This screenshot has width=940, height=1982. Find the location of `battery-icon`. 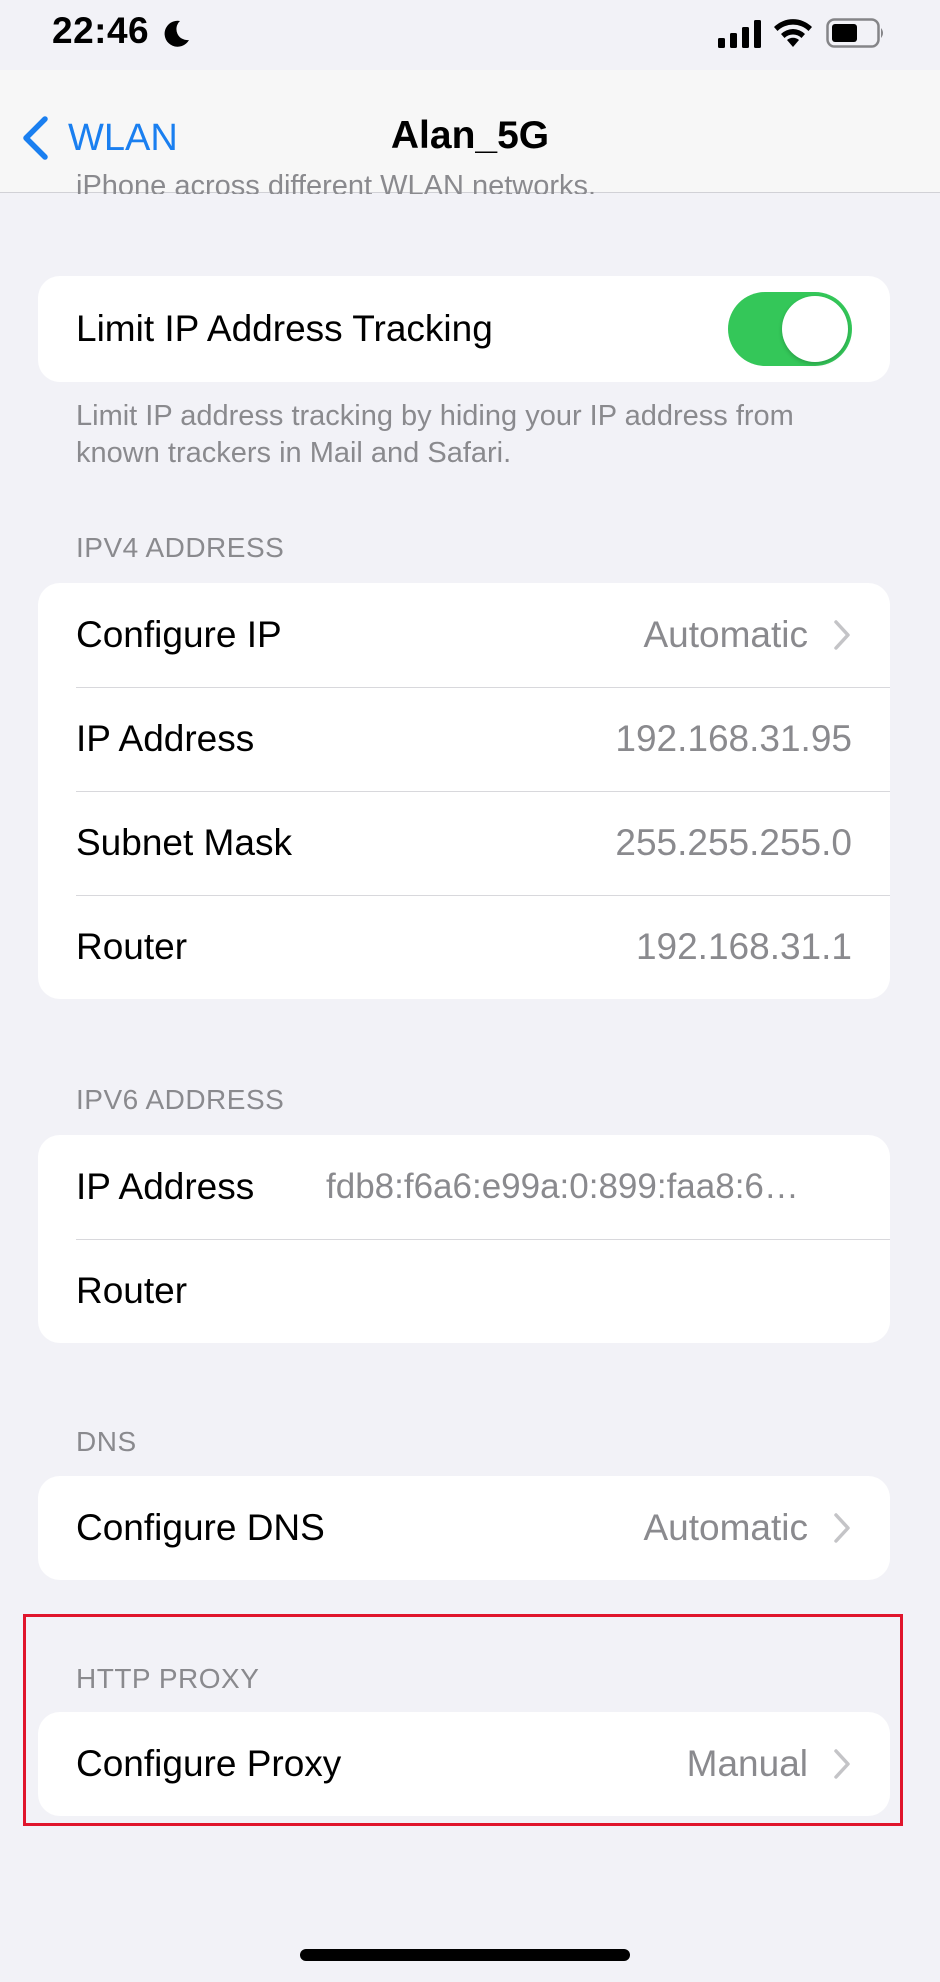

battery-icon is located at coordinates (854, 33).